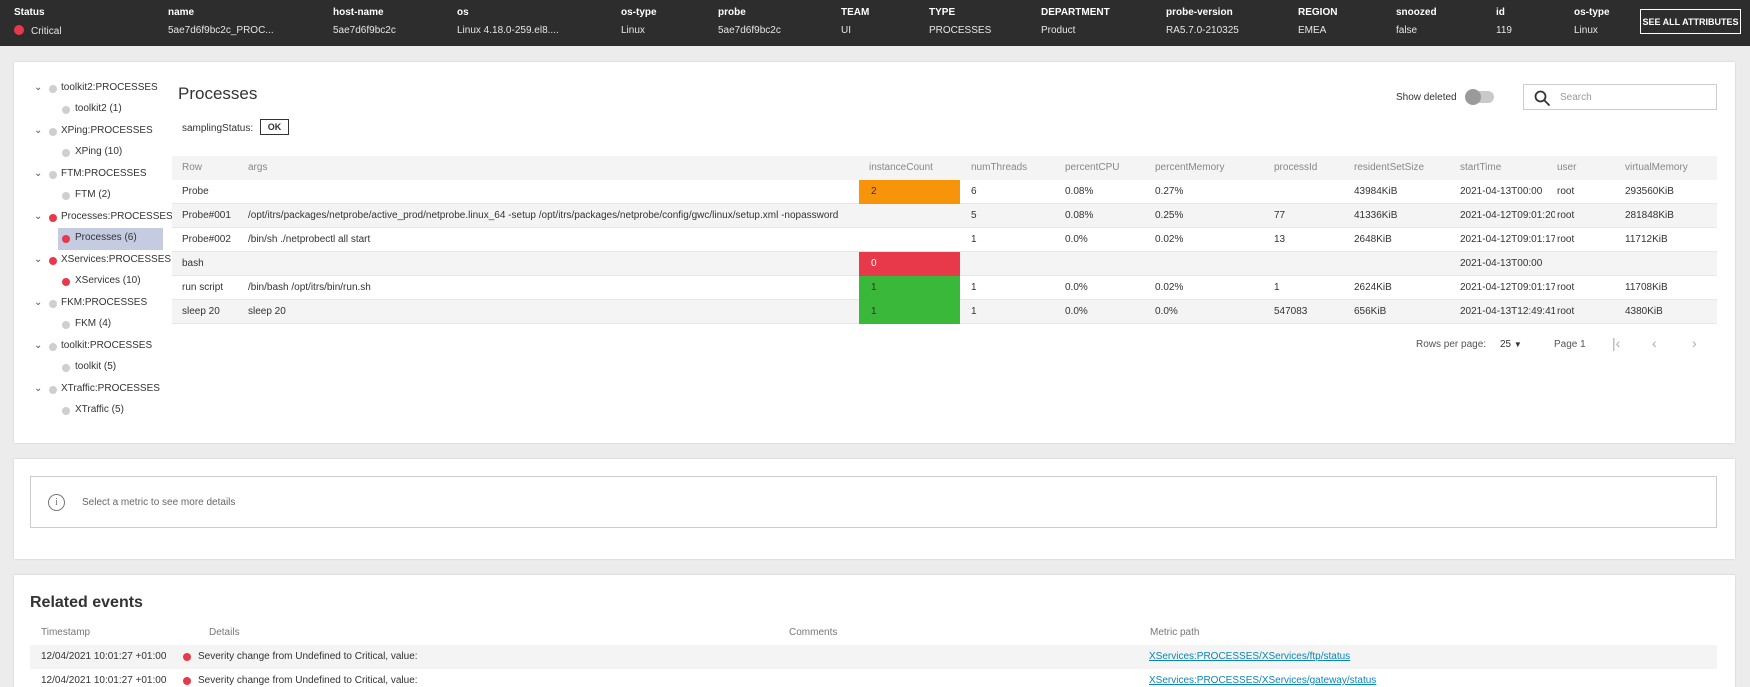 The width and height of the screenshot is (1750, 687). Describe the element at coordinates (974, 191) in the screenshot. I see `cell-numthreads: 6` at that location.